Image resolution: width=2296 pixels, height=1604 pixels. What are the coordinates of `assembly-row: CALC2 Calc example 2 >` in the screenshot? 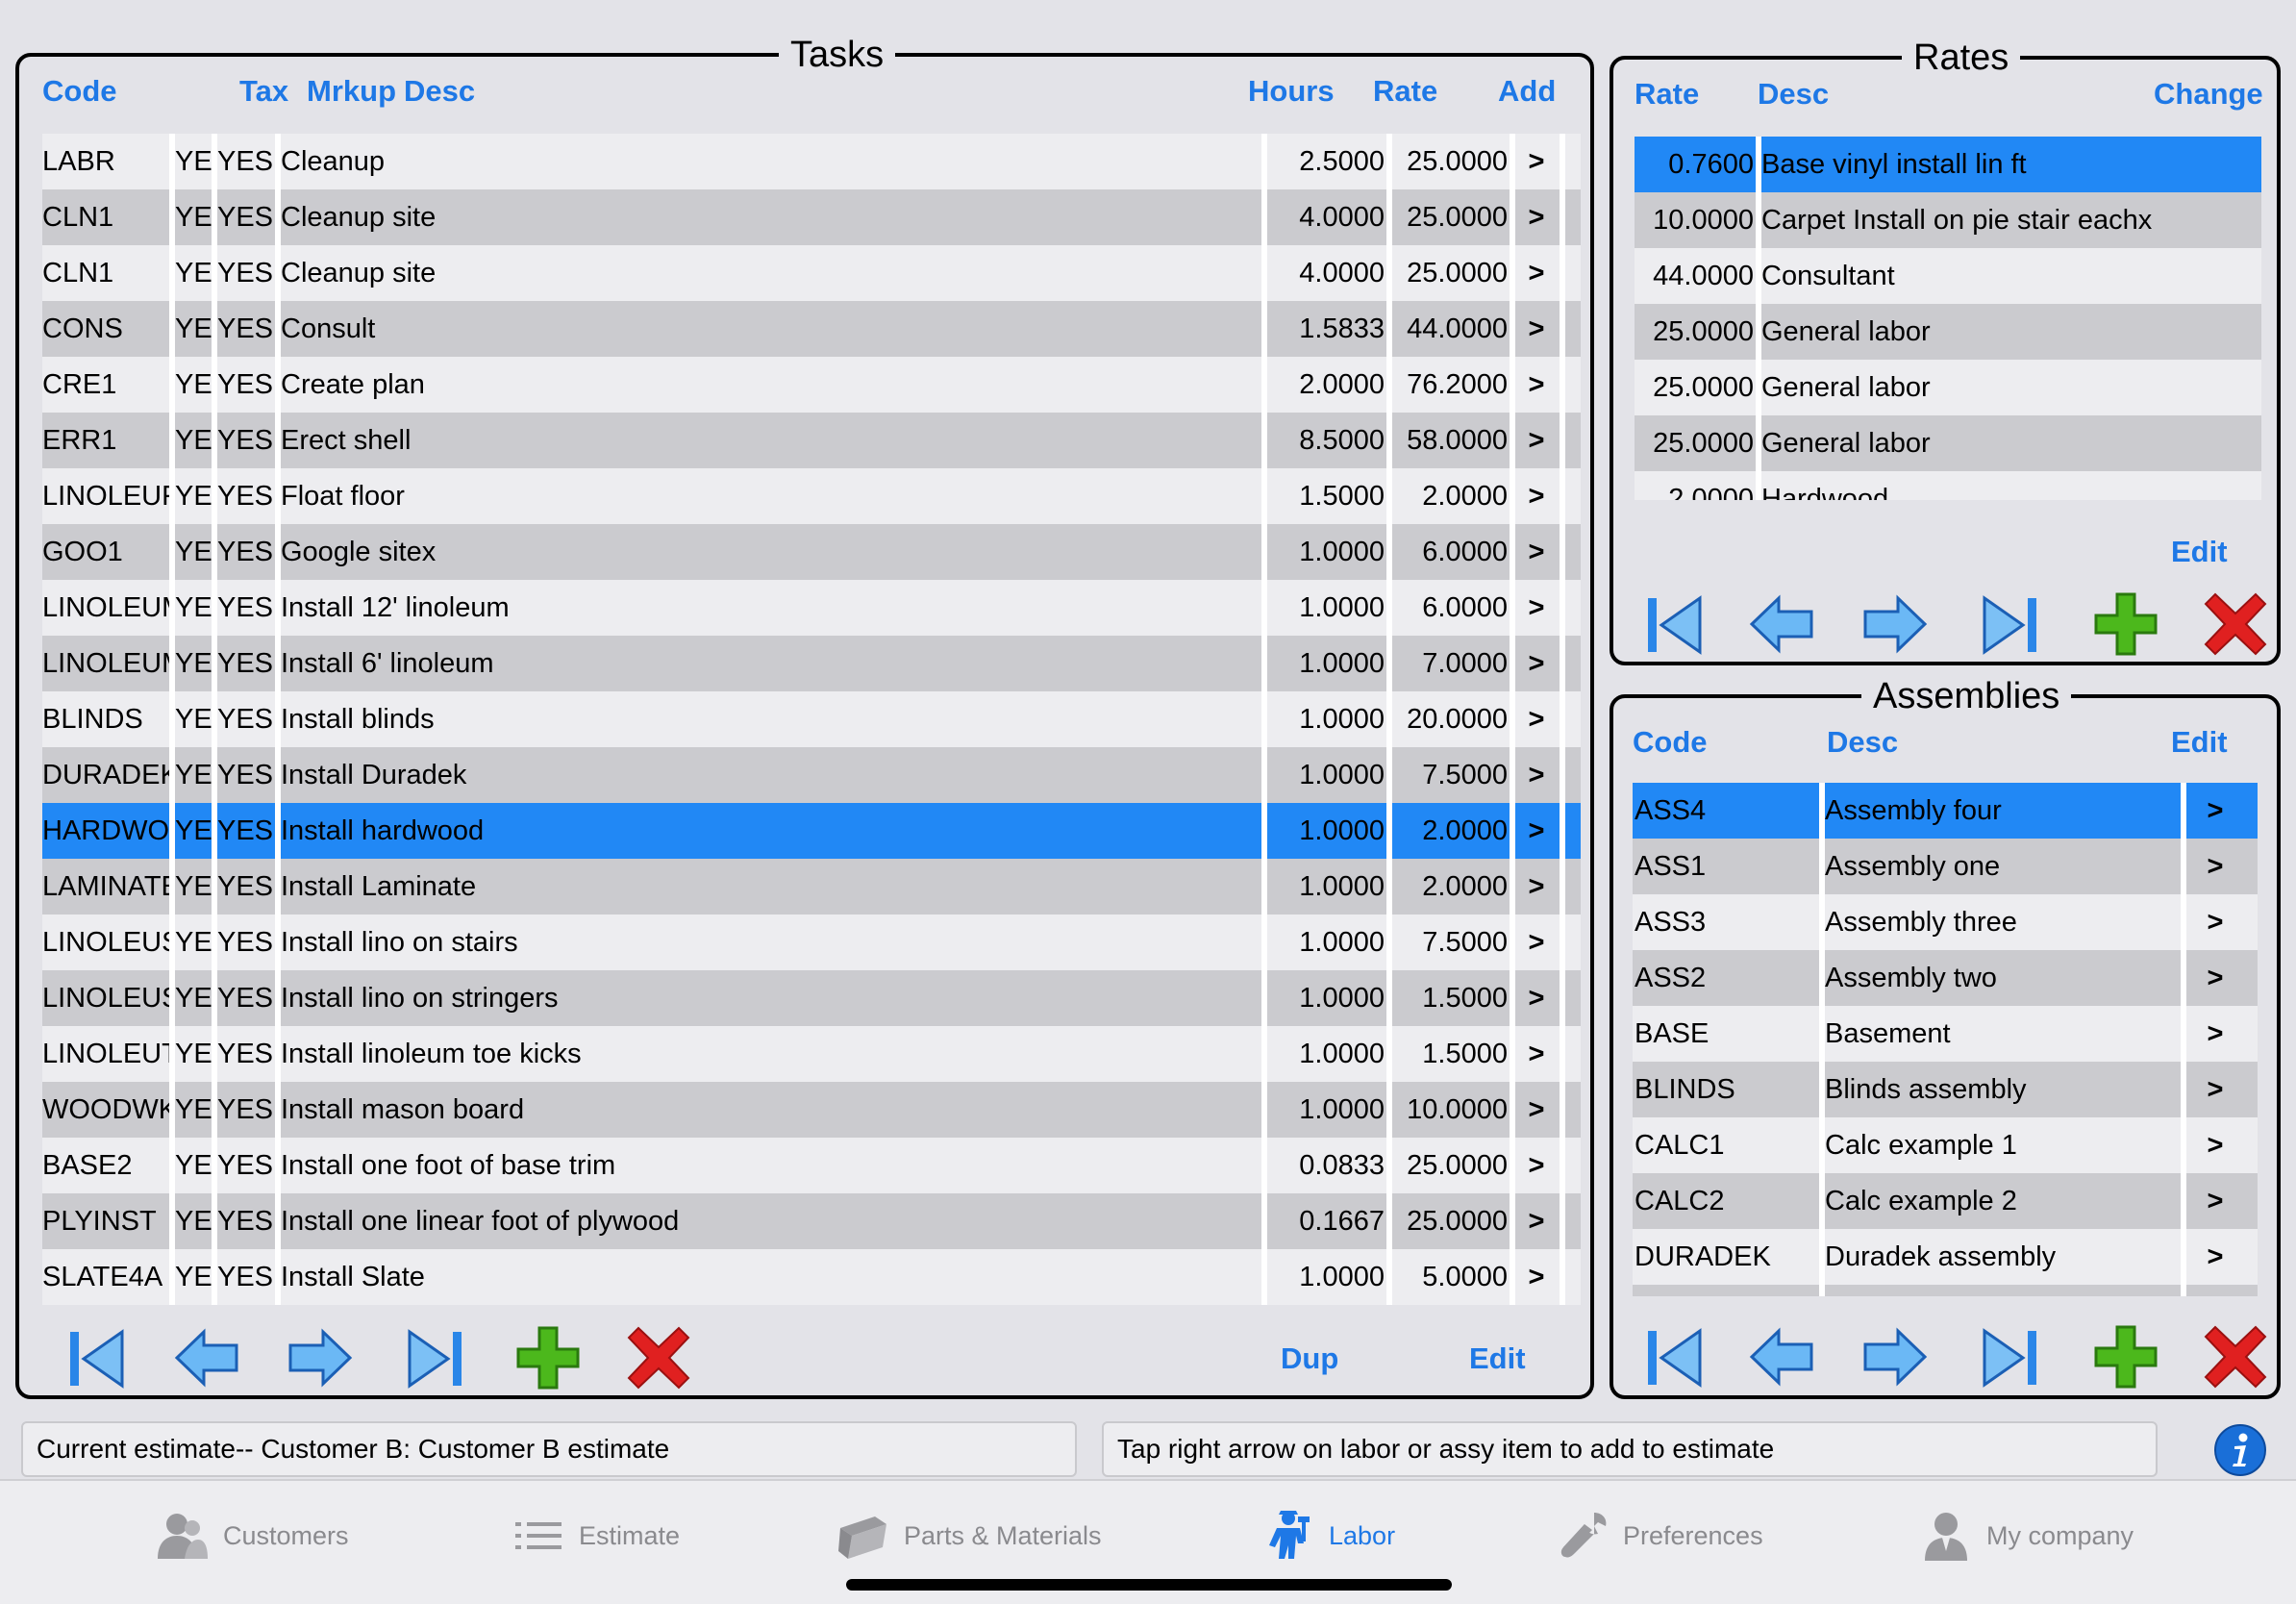 It's located at (1945, 1201).